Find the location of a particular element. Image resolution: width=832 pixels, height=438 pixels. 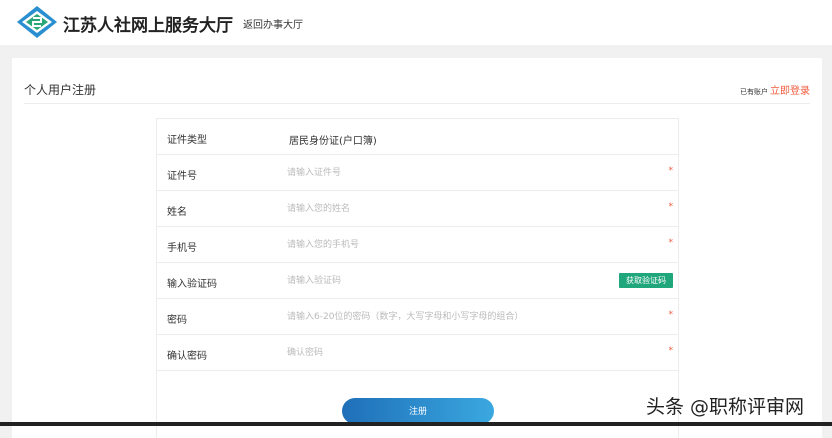

form-row-code: 输入验证码 获取验证码 is located at coordinates (417, 281).